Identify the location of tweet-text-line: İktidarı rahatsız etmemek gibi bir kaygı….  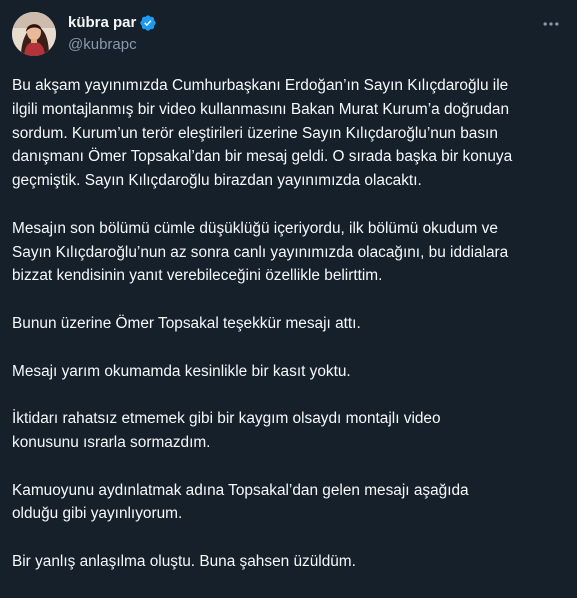
(226, 419).